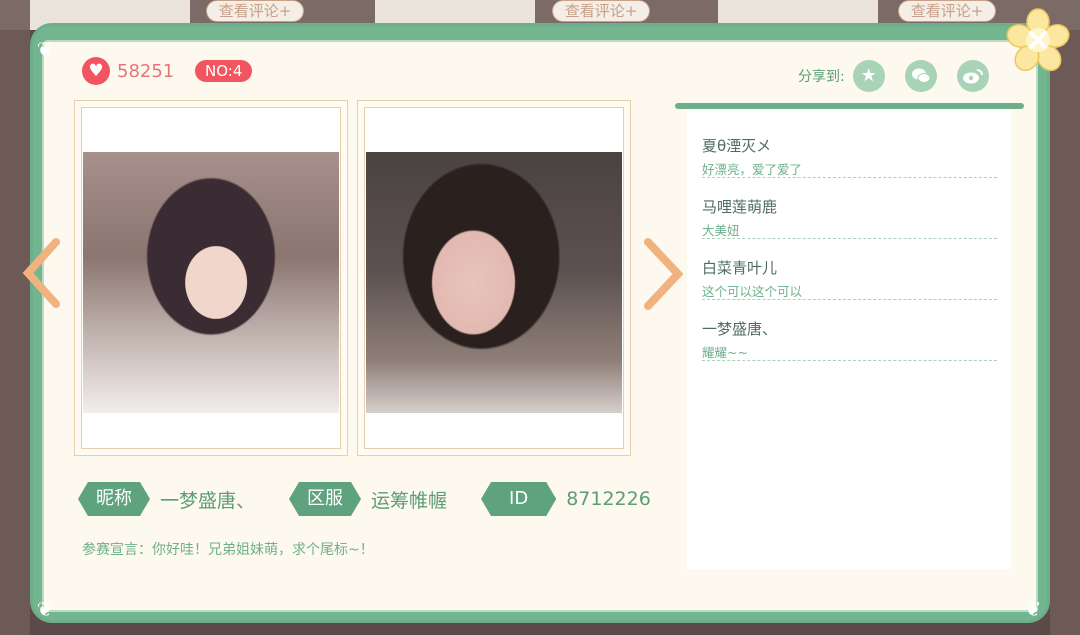 Image resolution: width=1080 pixels, height=635 pixels. Describe the element at coordinates (740, 268) in the screenshot. I see `comment-author: 白菜青叶儿` at that location.